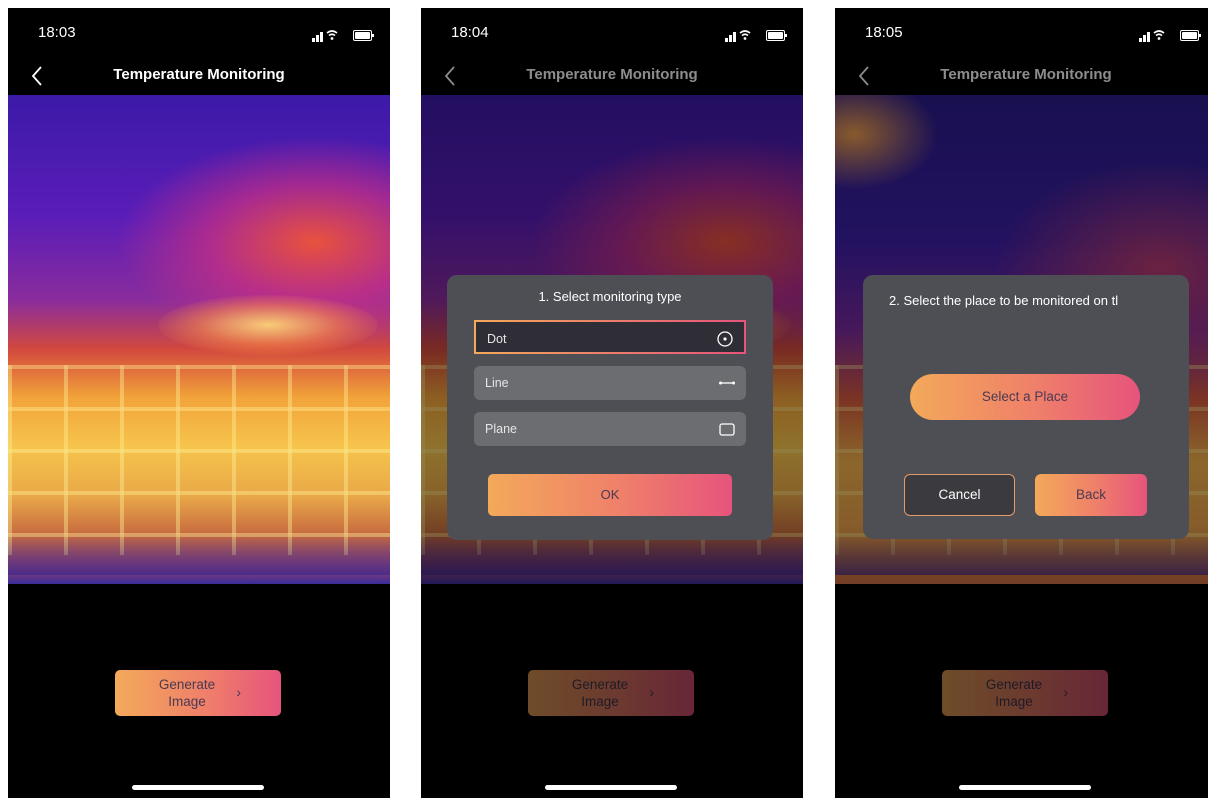  I want to click on status-time: 18:04, so click(470, 32).